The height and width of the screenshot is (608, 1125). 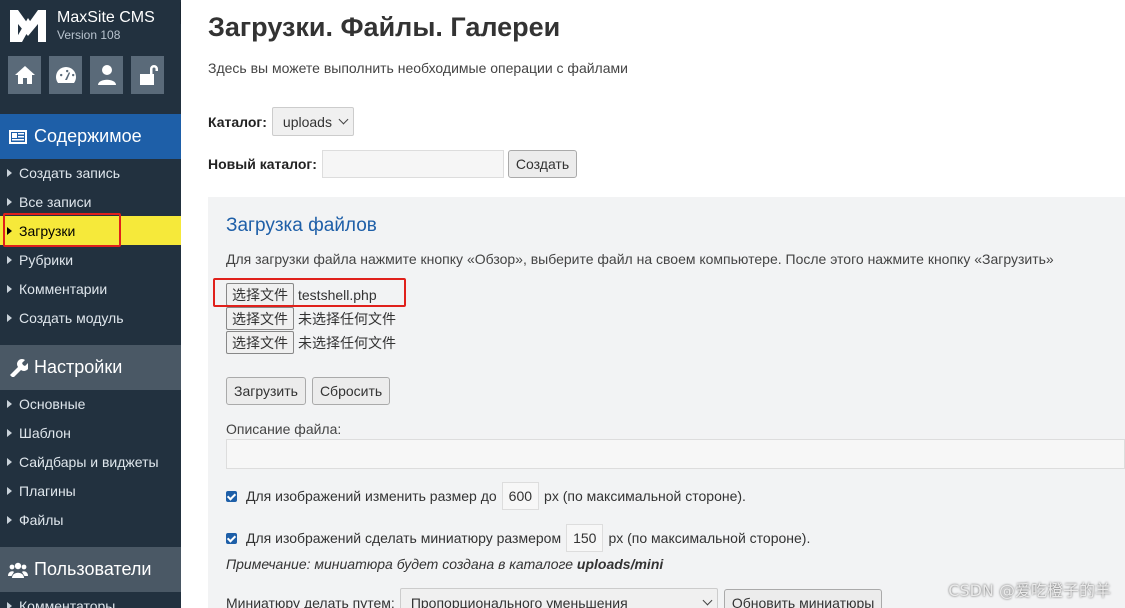 I want to click on maxsite-logo-icon, so click(x=28, y=25).